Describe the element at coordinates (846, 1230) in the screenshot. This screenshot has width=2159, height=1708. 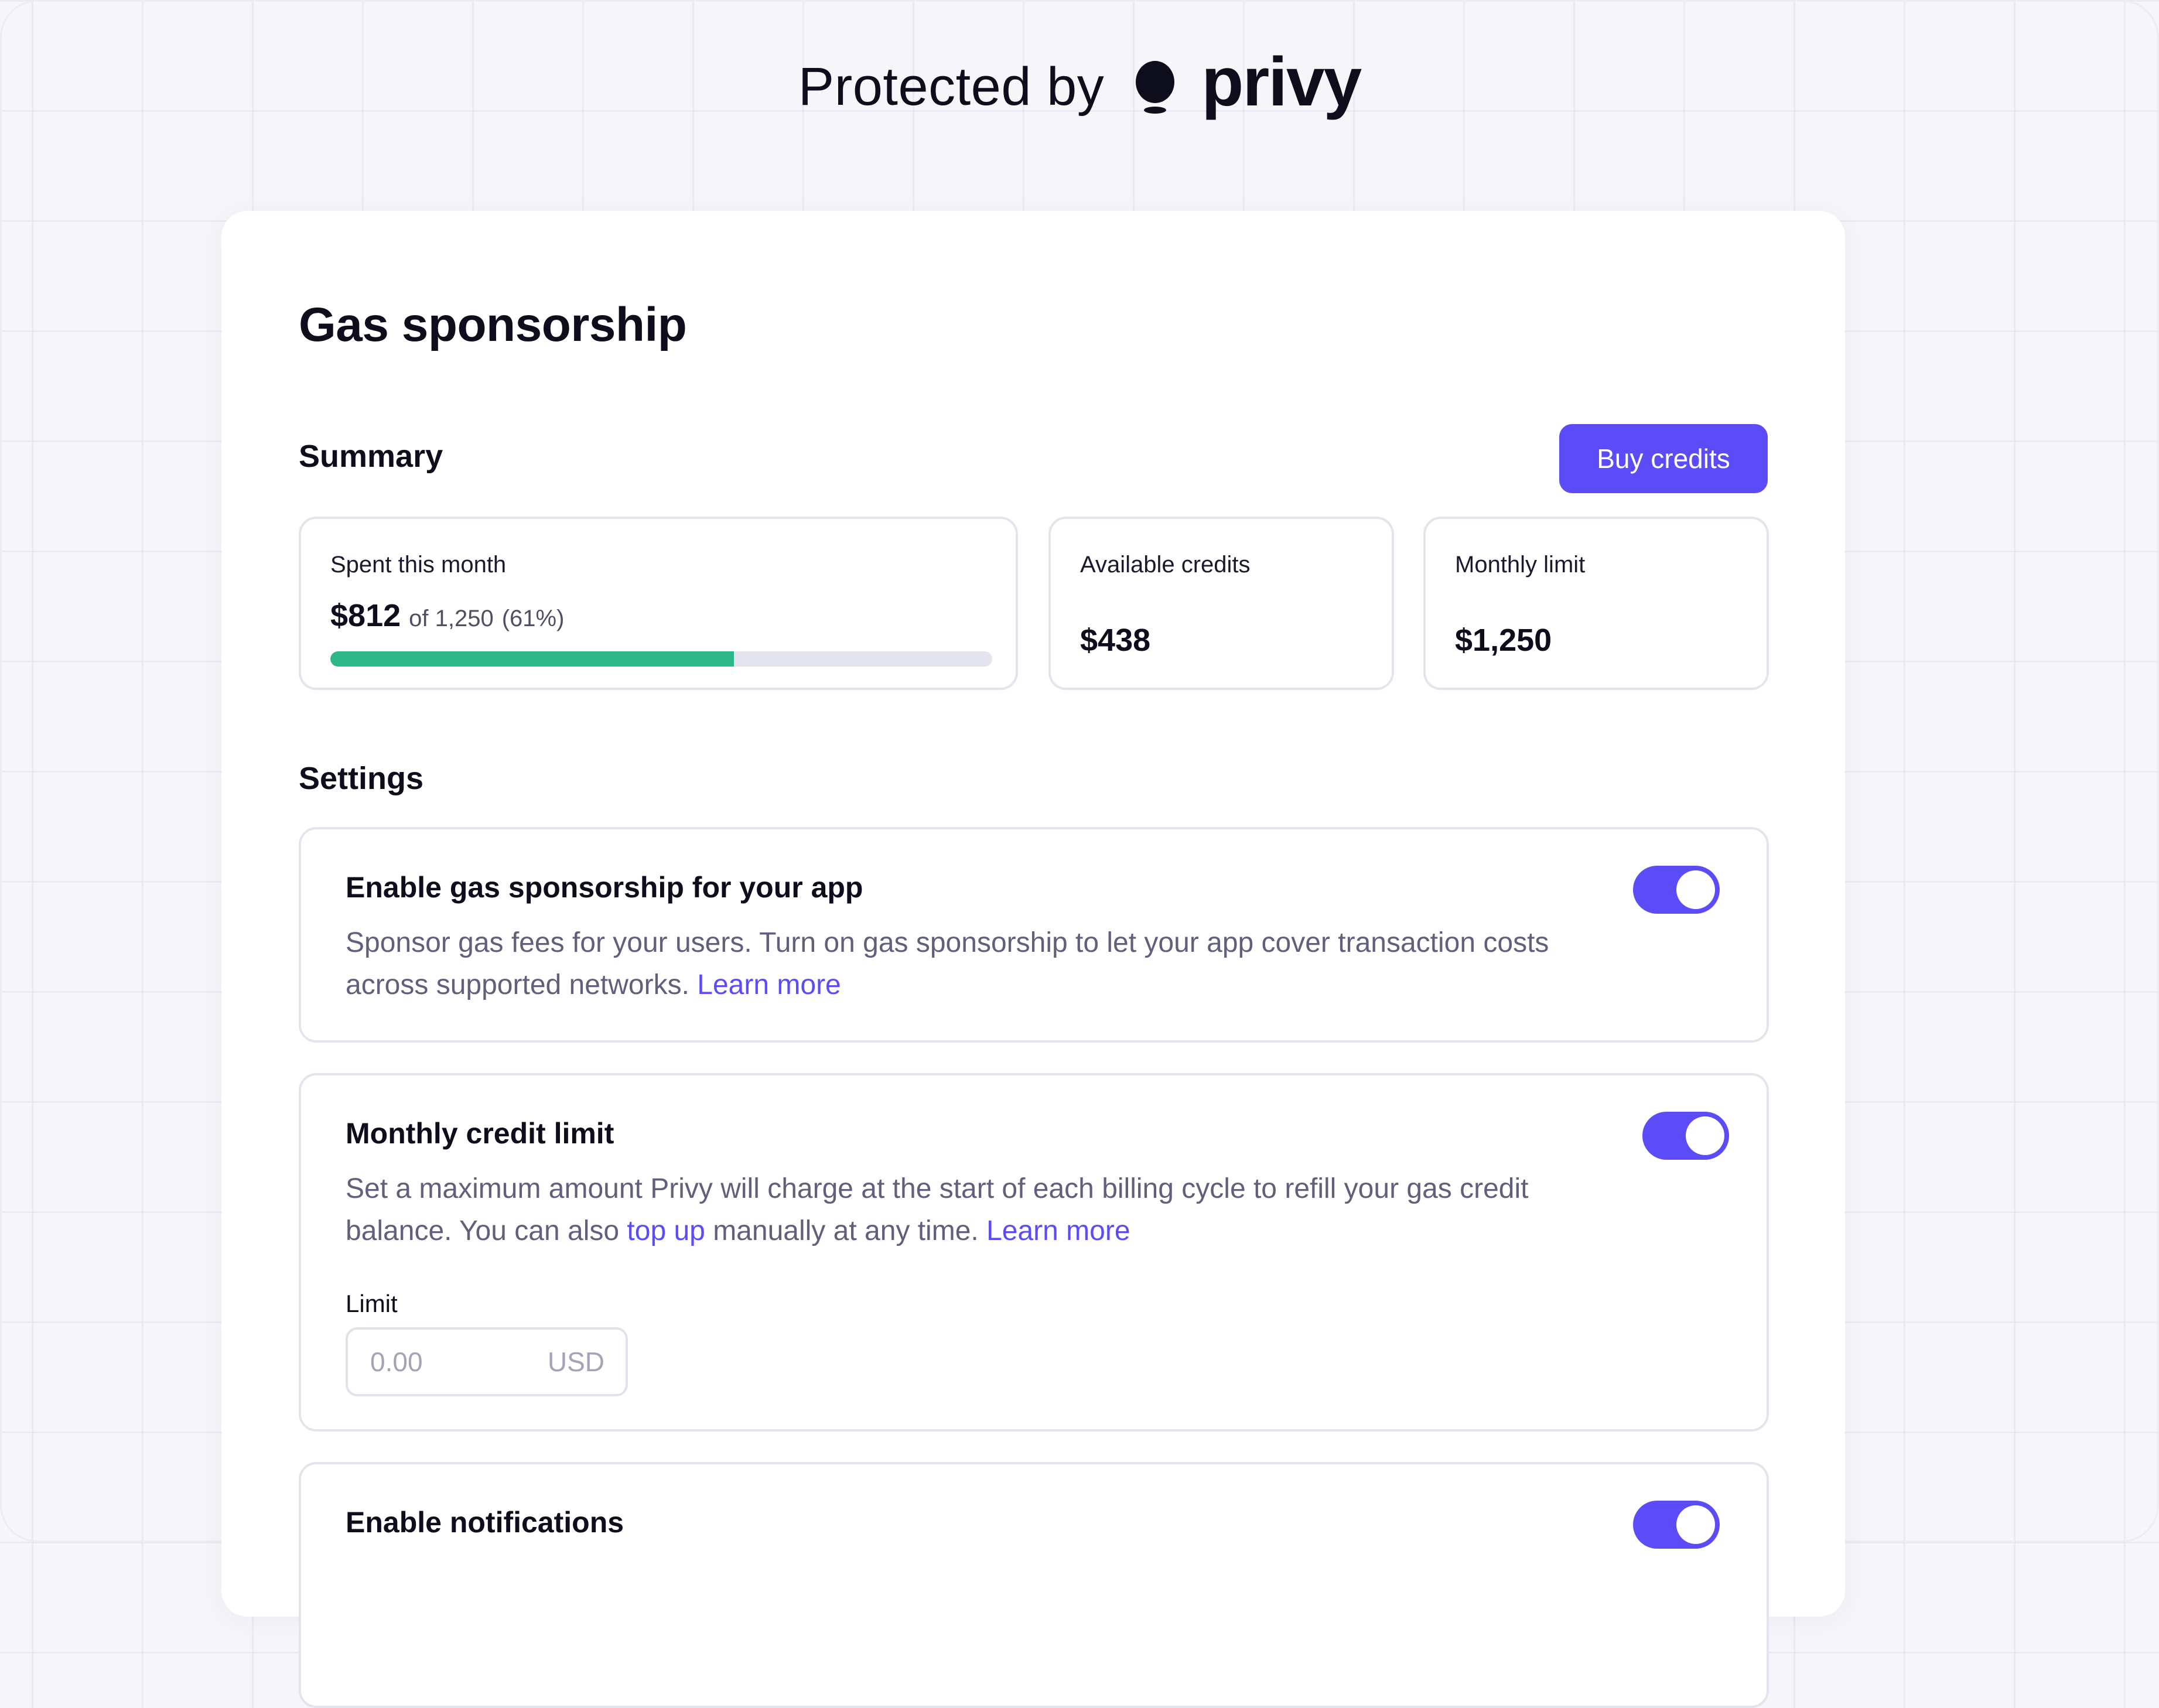
I see `credit-limit-desc-part2: manually at any time.` at that location.